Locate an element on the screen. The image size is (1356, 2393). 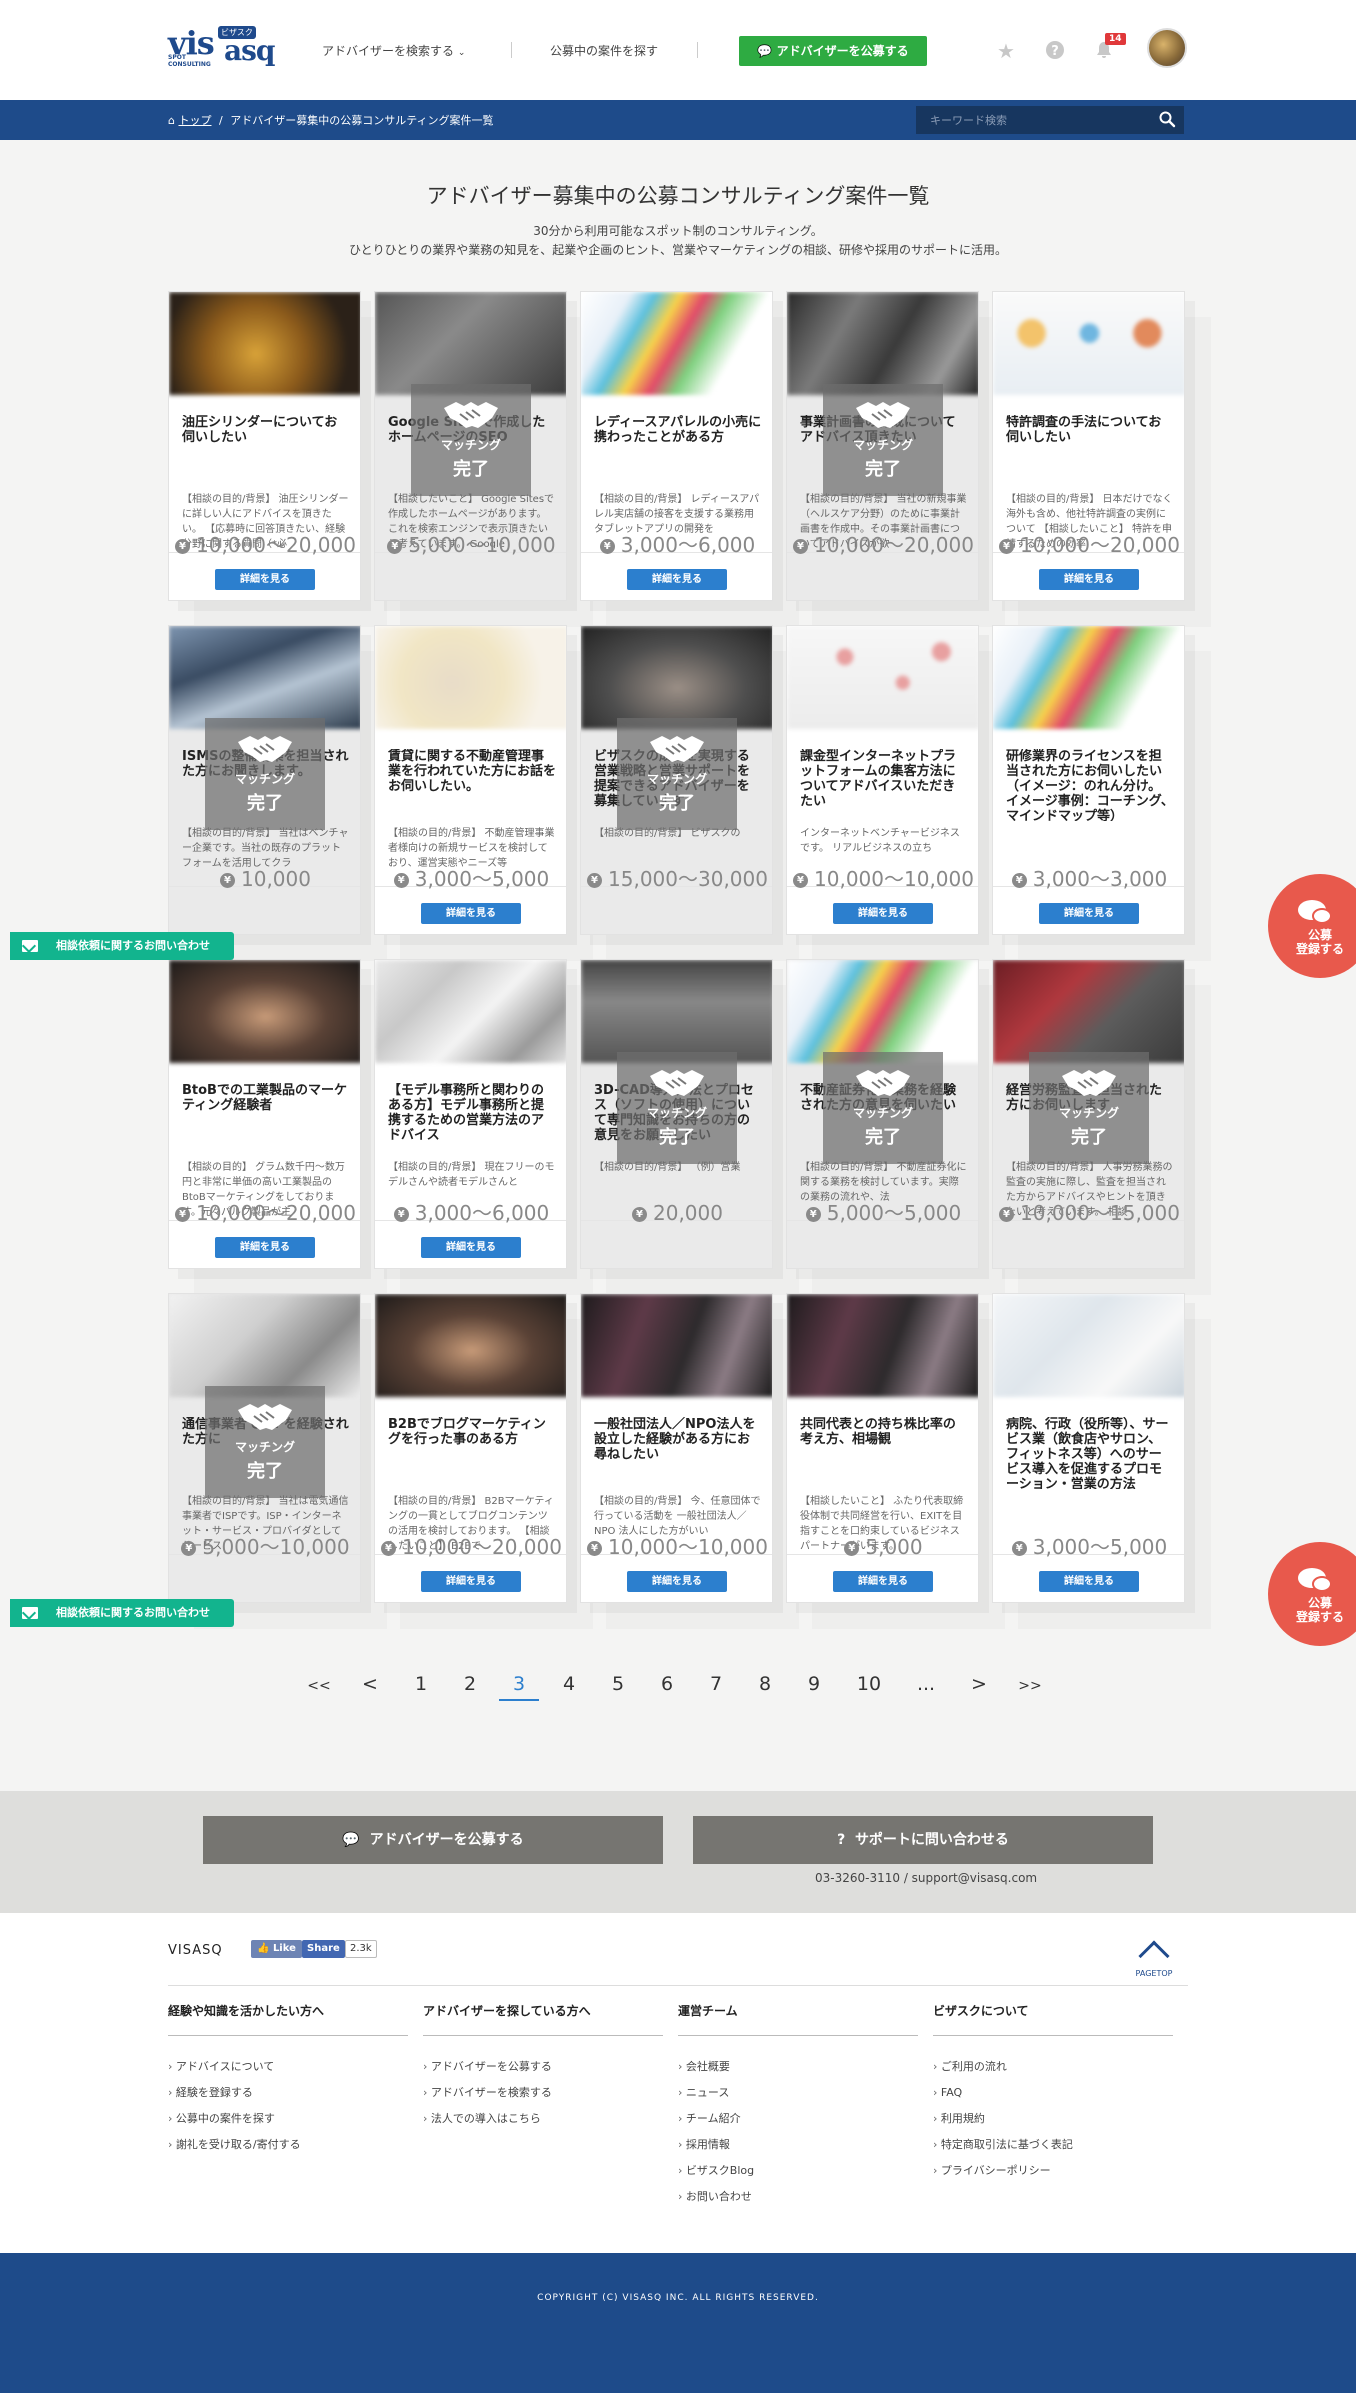
breadcrumb-home: トップ is located at coordinates (194, 120).